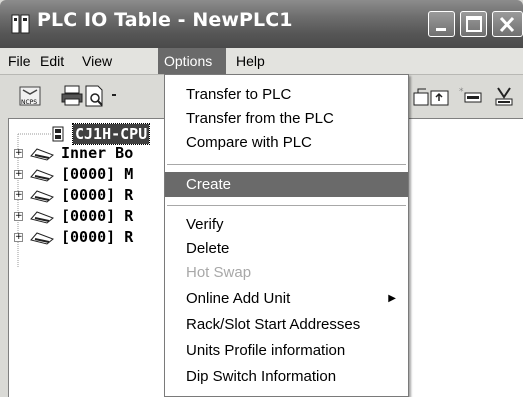 This screenshot has height=397, width=523. What do you see at coordinates (58, 134) in the screenshot?
I see `plc-cpu-icon` at bounding box center [58, 134].